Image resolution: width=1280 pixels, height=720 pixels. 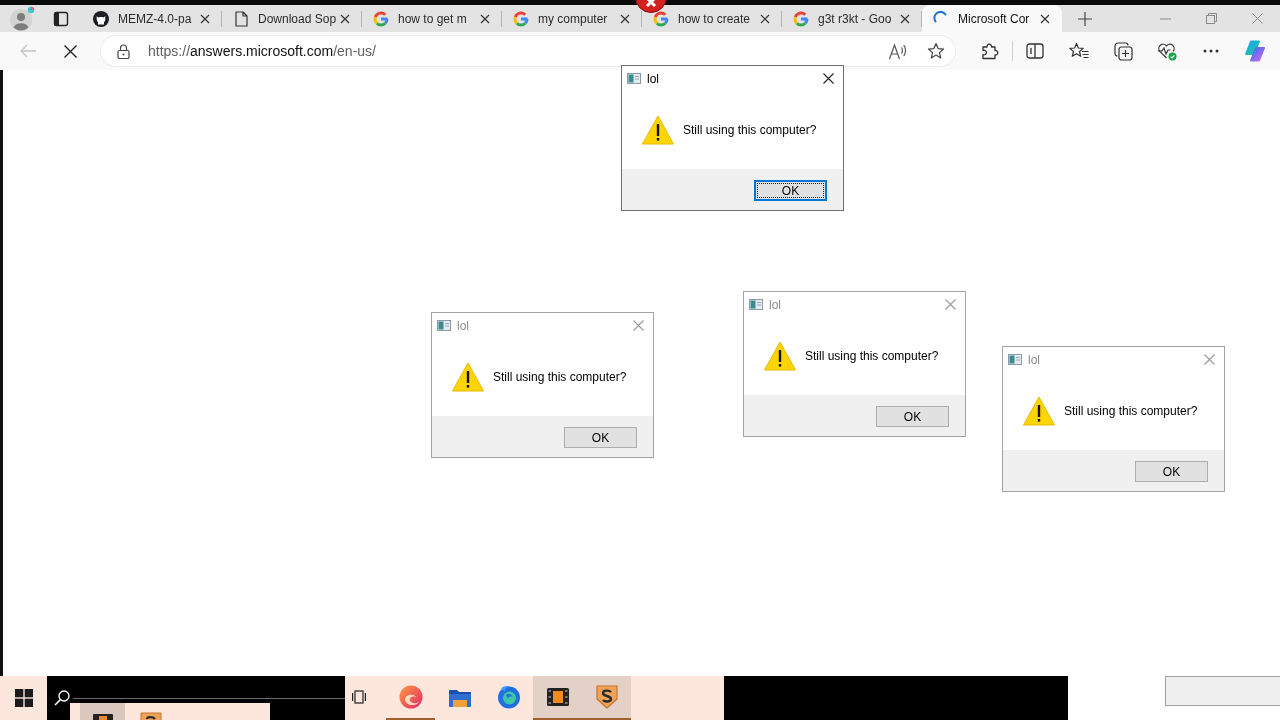 What do you see at coordinates (241, 18) in the screenshot?
I see `page-icon` at bounding box center [241, 18].